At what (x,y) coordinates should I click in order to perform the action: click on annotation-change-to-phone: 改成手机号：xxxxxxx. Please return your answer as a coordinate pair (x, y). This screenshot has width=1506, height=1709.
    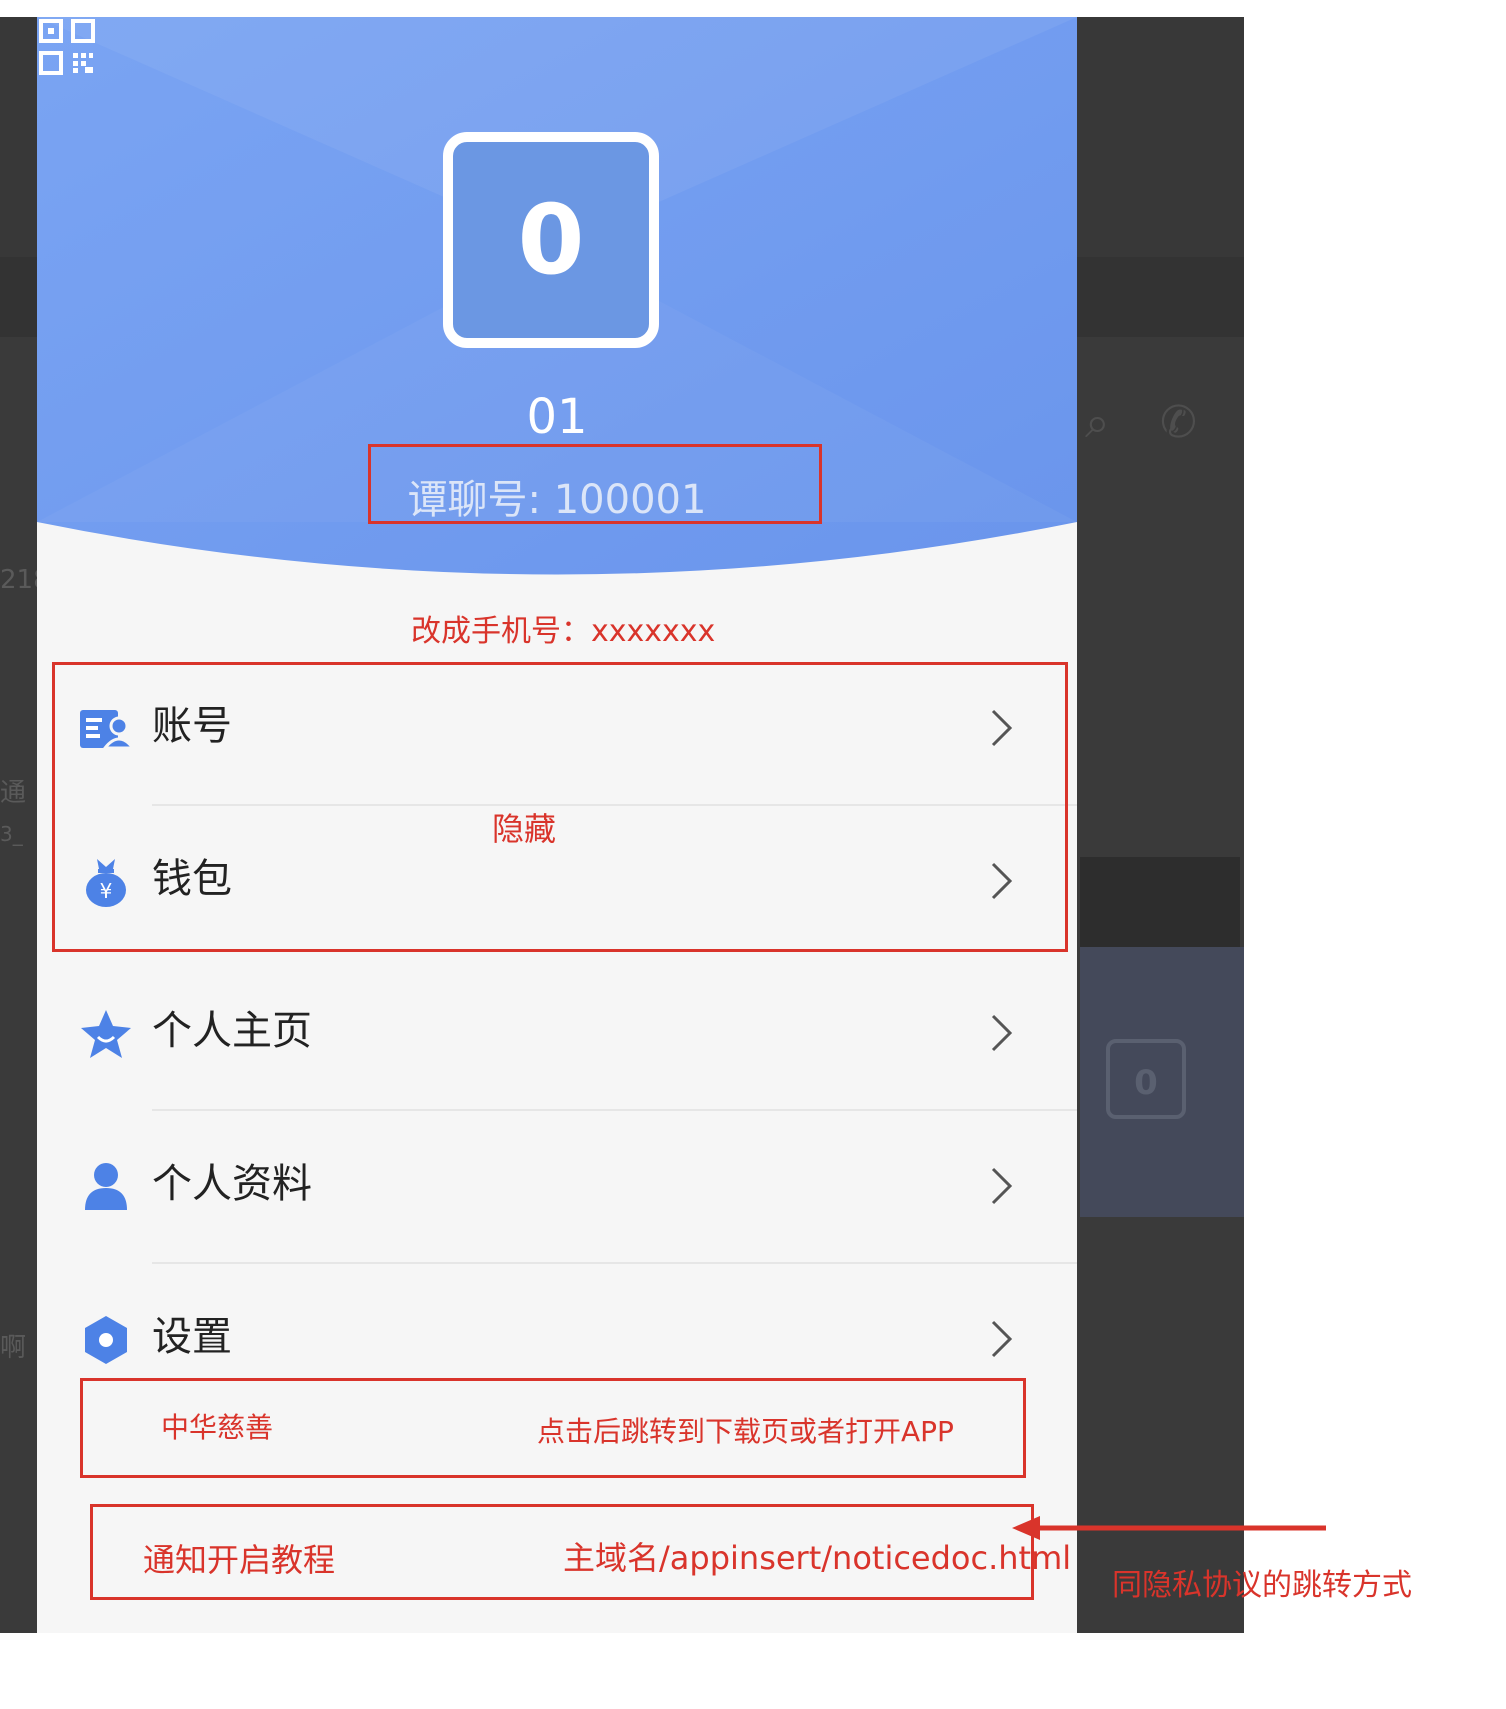
    Looking at the image, I should click on (563, 631).